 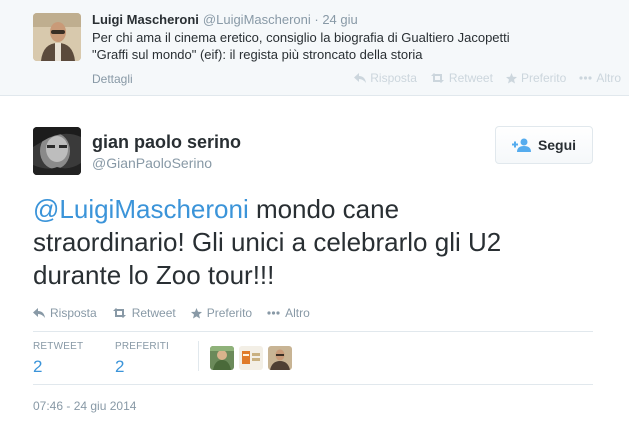 What do you see at coordinates (297, 313) in the screenshot?
I see `more-label: Altro` at bounding box center [297, 313].